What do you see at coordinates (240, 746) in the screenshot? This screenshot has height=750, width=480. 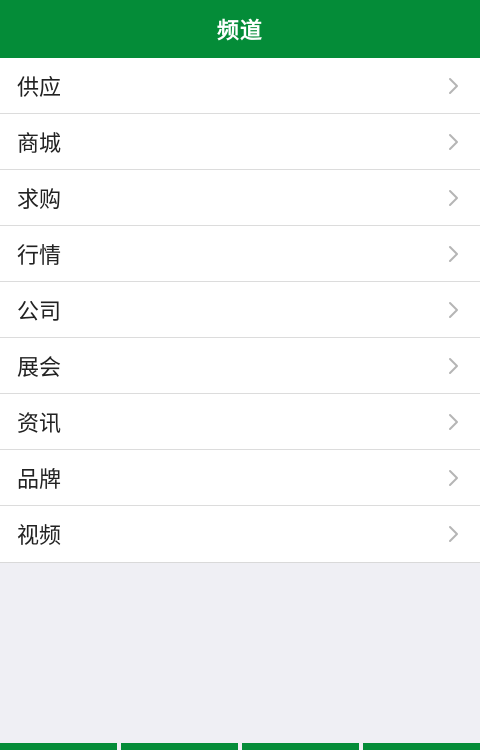 I see `bottom-tab-bar` at bounding box center [240, 746].